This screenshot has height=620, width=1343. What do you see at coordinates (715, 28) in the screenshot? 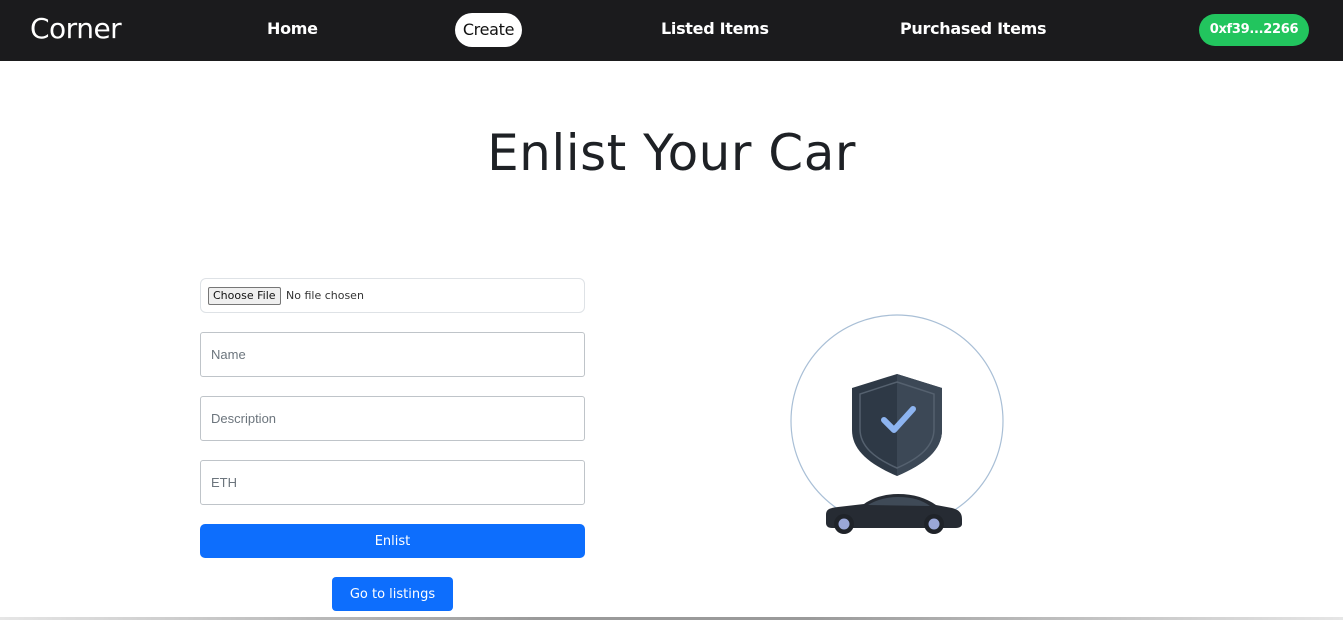
I see `nav-listed-items-link: Listed Items` at bounding box center [715, 28].